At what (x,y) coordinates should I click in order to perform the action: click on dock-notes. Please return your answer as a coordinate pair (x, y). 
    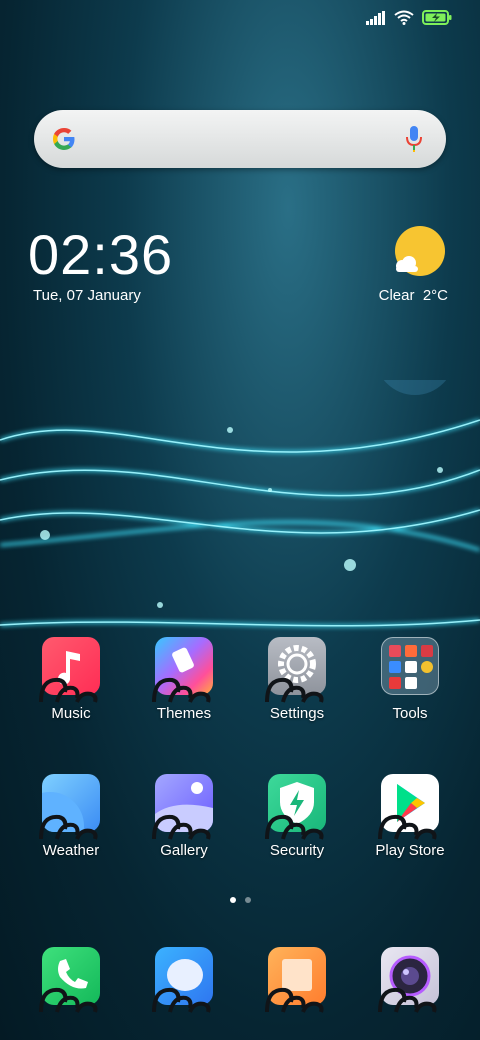
    Looking at the image, I should click on (297, 979).